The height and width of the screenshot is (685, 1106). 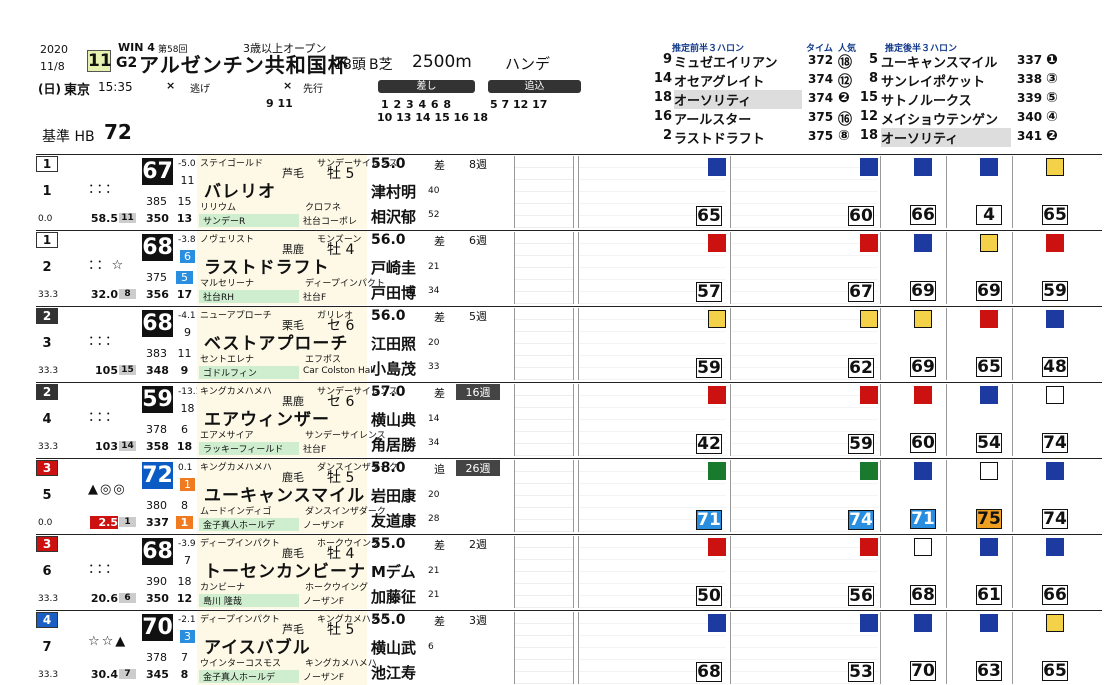 What do you see at coordinates (662, 116) in the screenshot?
I see `rank-horse-number: 16` at bounding box center [662, 116].